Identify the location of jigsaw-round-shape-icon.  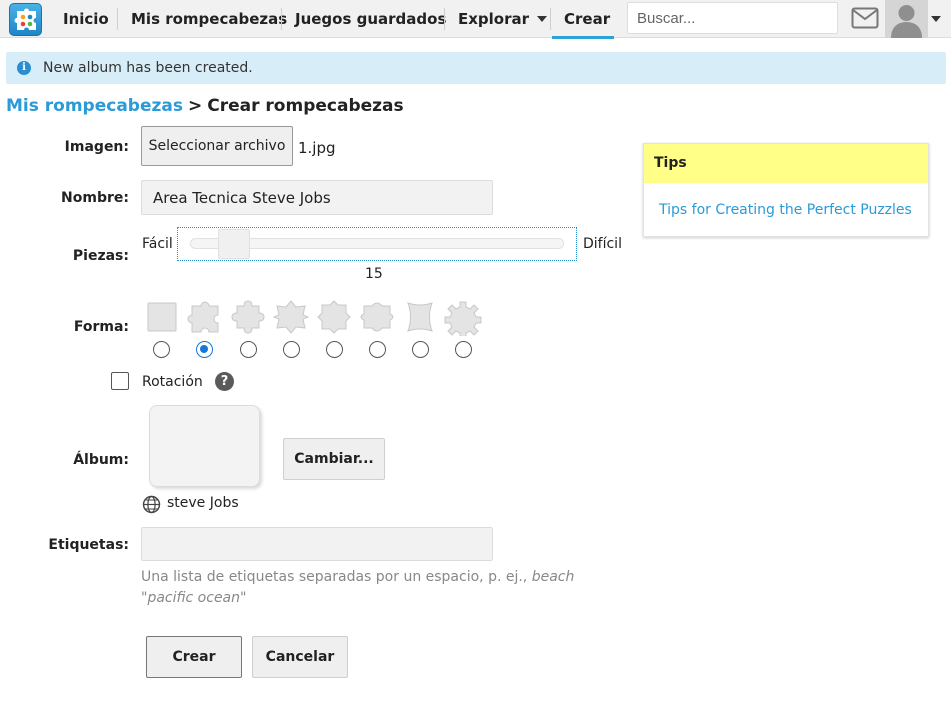
(248, 317).